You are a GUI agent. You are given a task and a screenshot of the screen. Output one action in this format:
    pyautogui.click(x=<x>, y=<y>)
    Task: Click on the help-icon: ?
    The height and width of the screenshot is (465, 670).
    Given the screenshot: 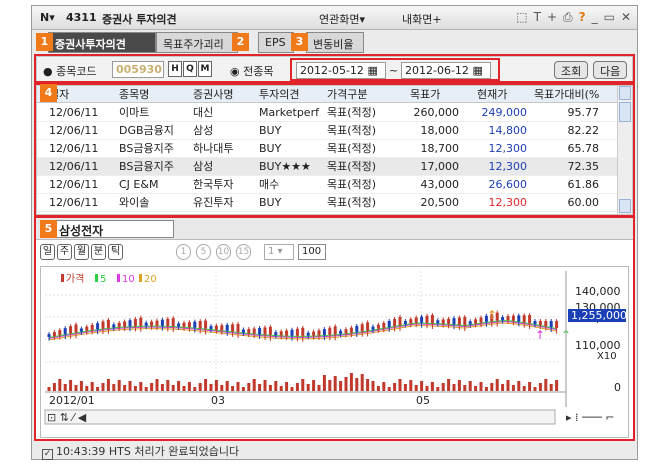 What is the action you would take?
    pyautogui.click(x=582, y=17)
    